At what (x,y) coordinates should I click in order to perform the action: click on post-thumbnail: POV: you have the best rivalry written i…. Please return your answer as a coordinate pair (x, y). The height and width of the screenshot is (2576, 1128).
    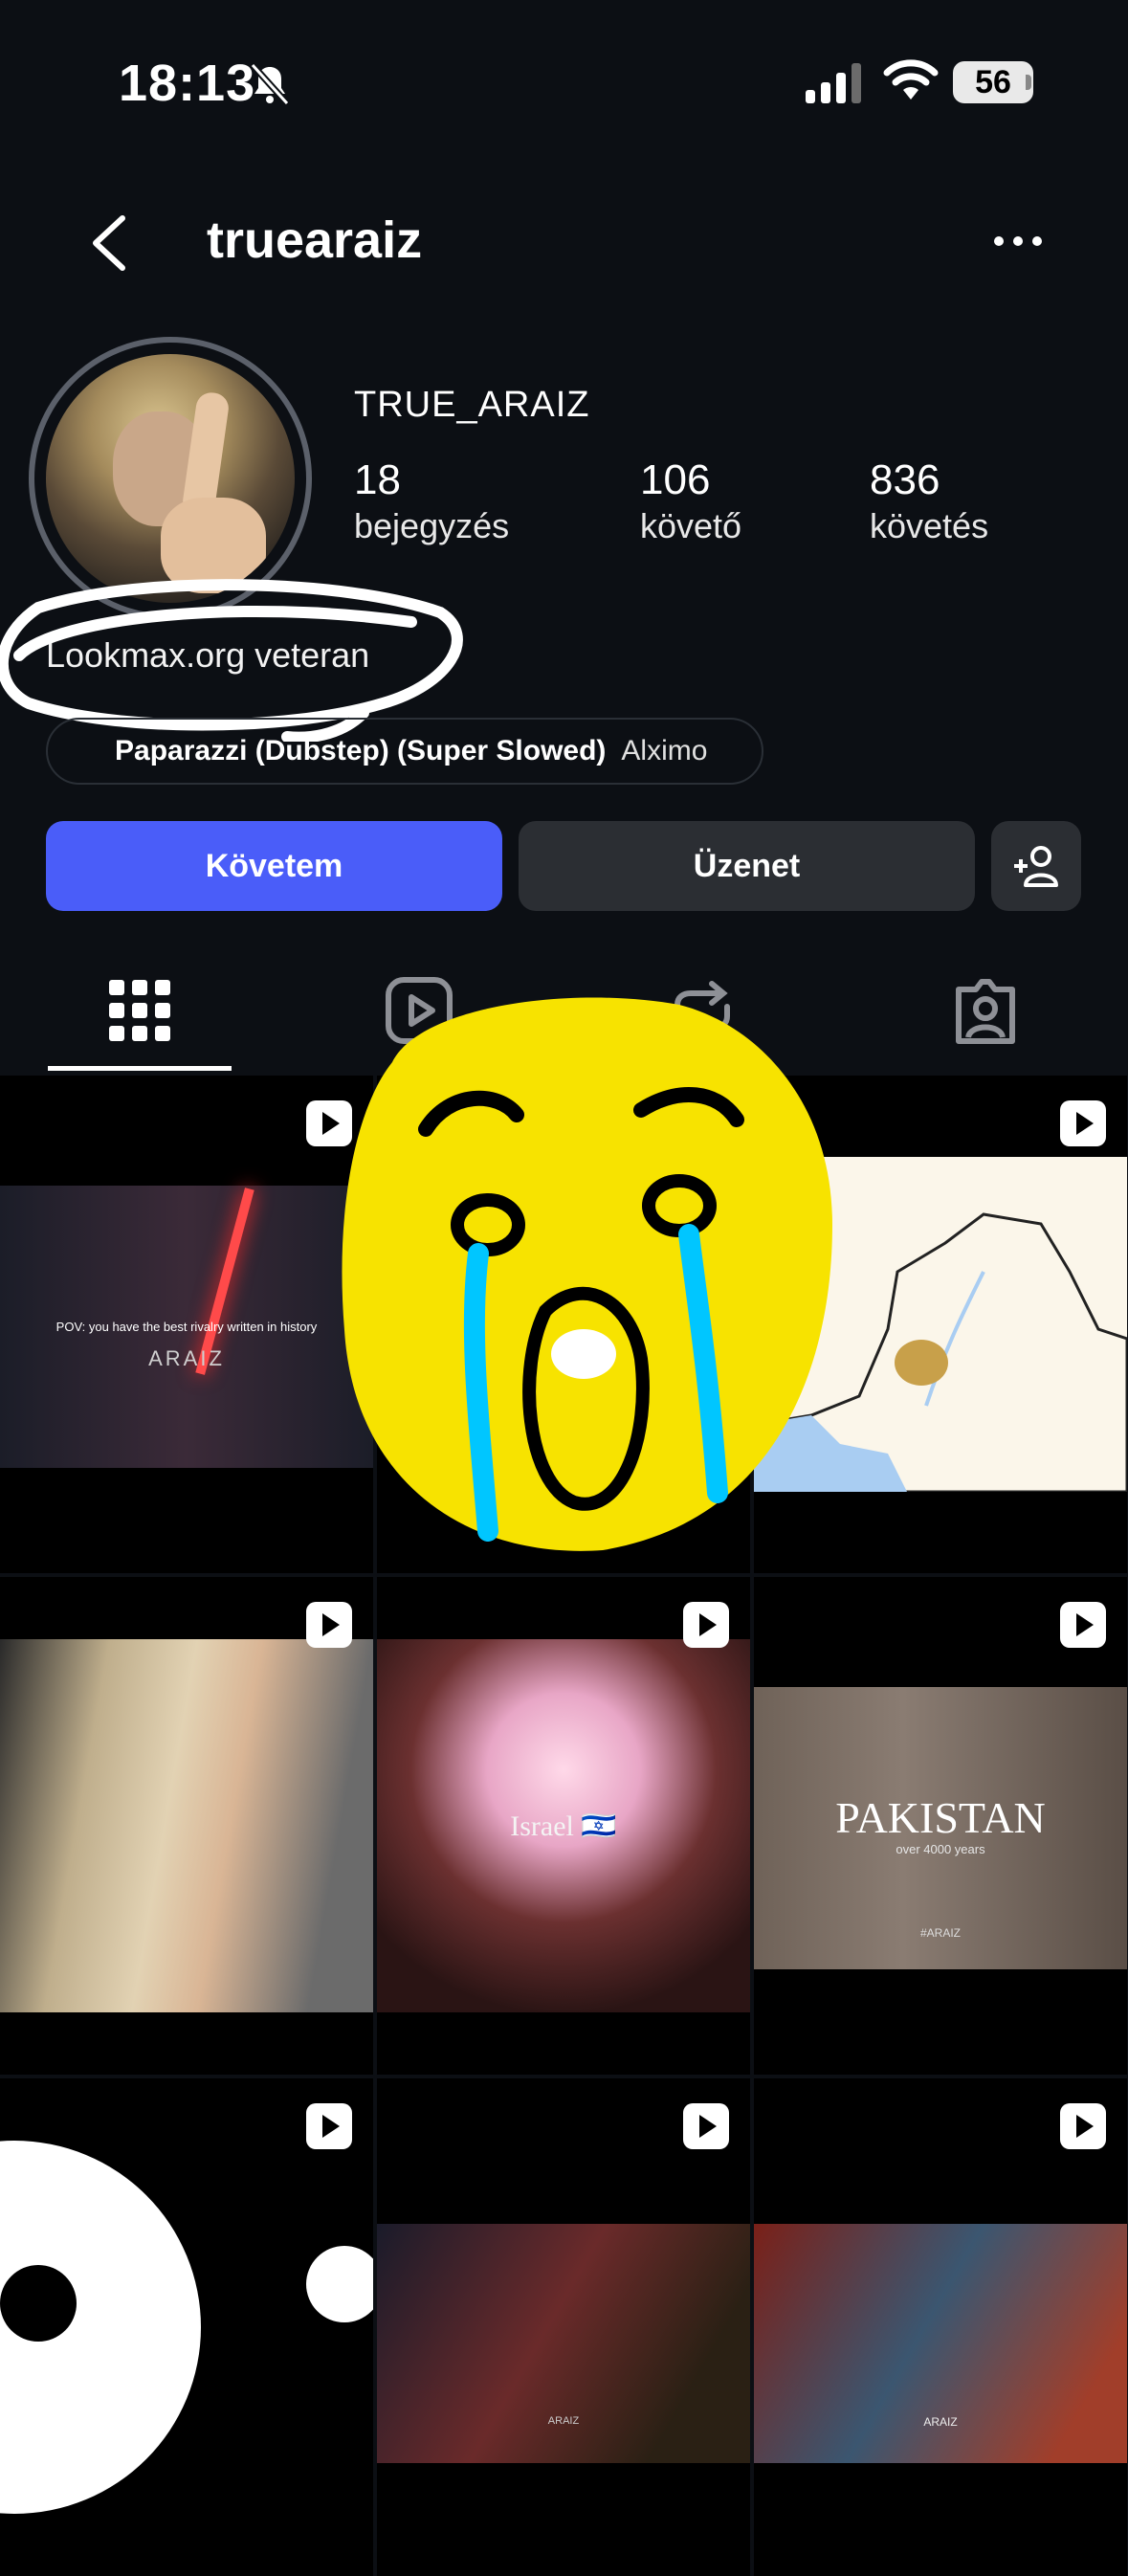
    Looking at the image, I should click on (186, 1327).